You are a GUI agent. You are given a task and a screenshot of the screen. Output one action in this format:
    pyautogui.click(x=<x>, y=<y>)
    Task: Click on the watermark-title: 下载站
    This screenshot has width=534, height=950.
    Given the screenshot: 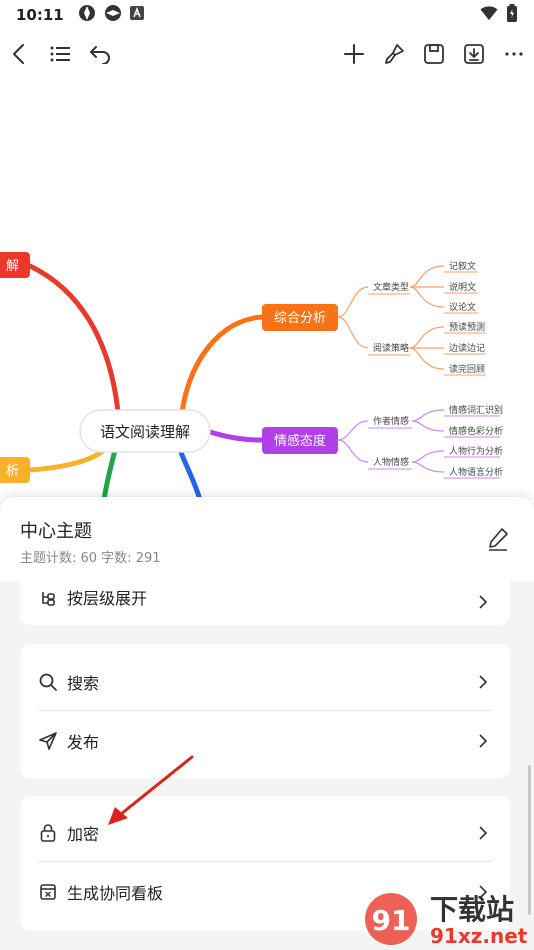 What is the action you would take?
    pyautogui.click(x=472, y=909)
    